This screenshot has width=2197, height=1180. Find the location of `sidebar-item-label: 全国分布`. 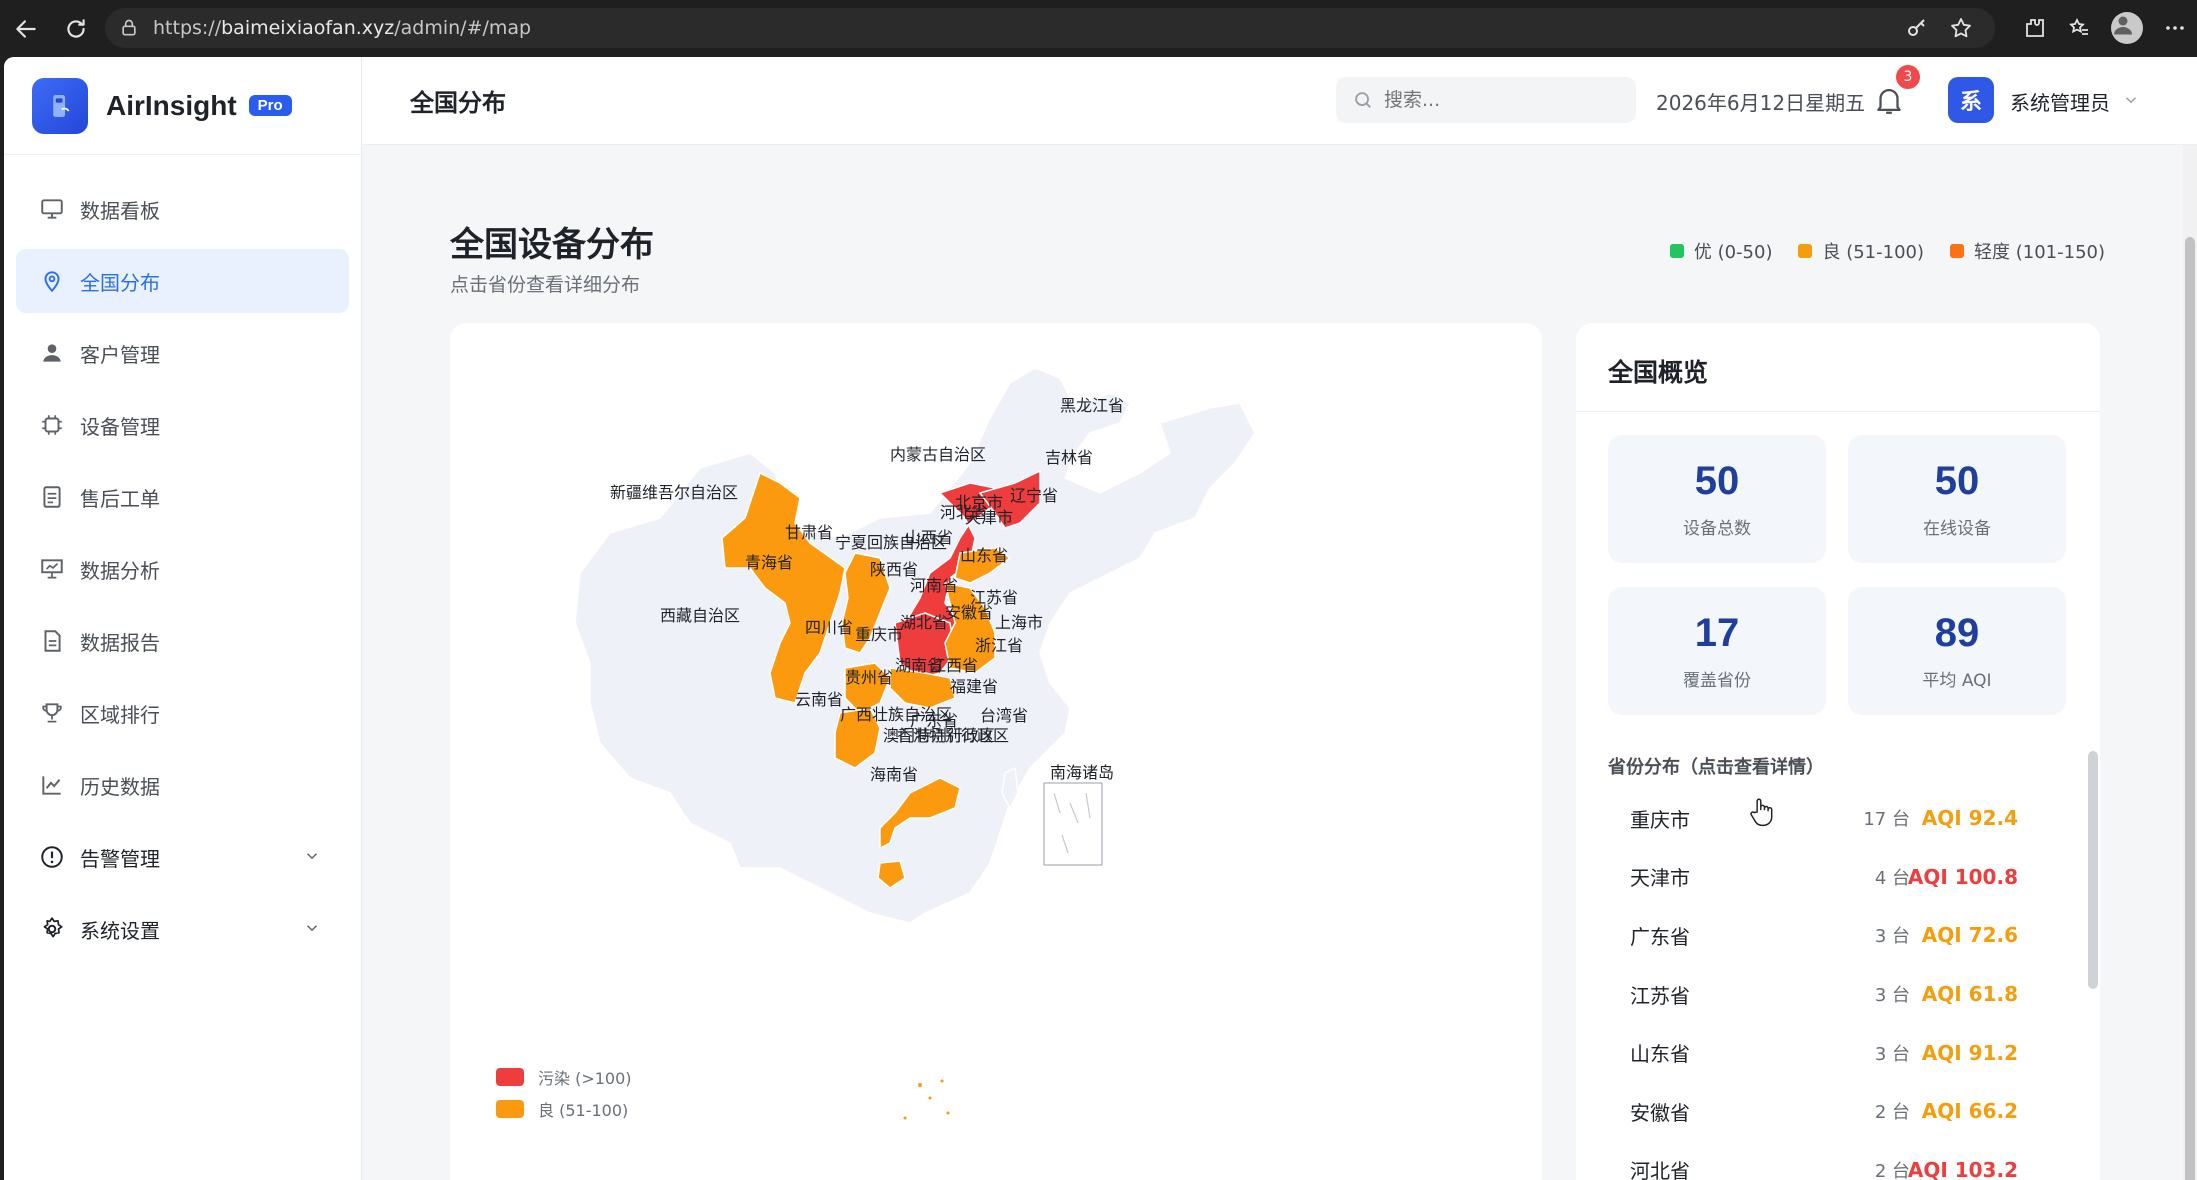

sidebar-item-label: 全国分布 is located at coordinates (120, 282).